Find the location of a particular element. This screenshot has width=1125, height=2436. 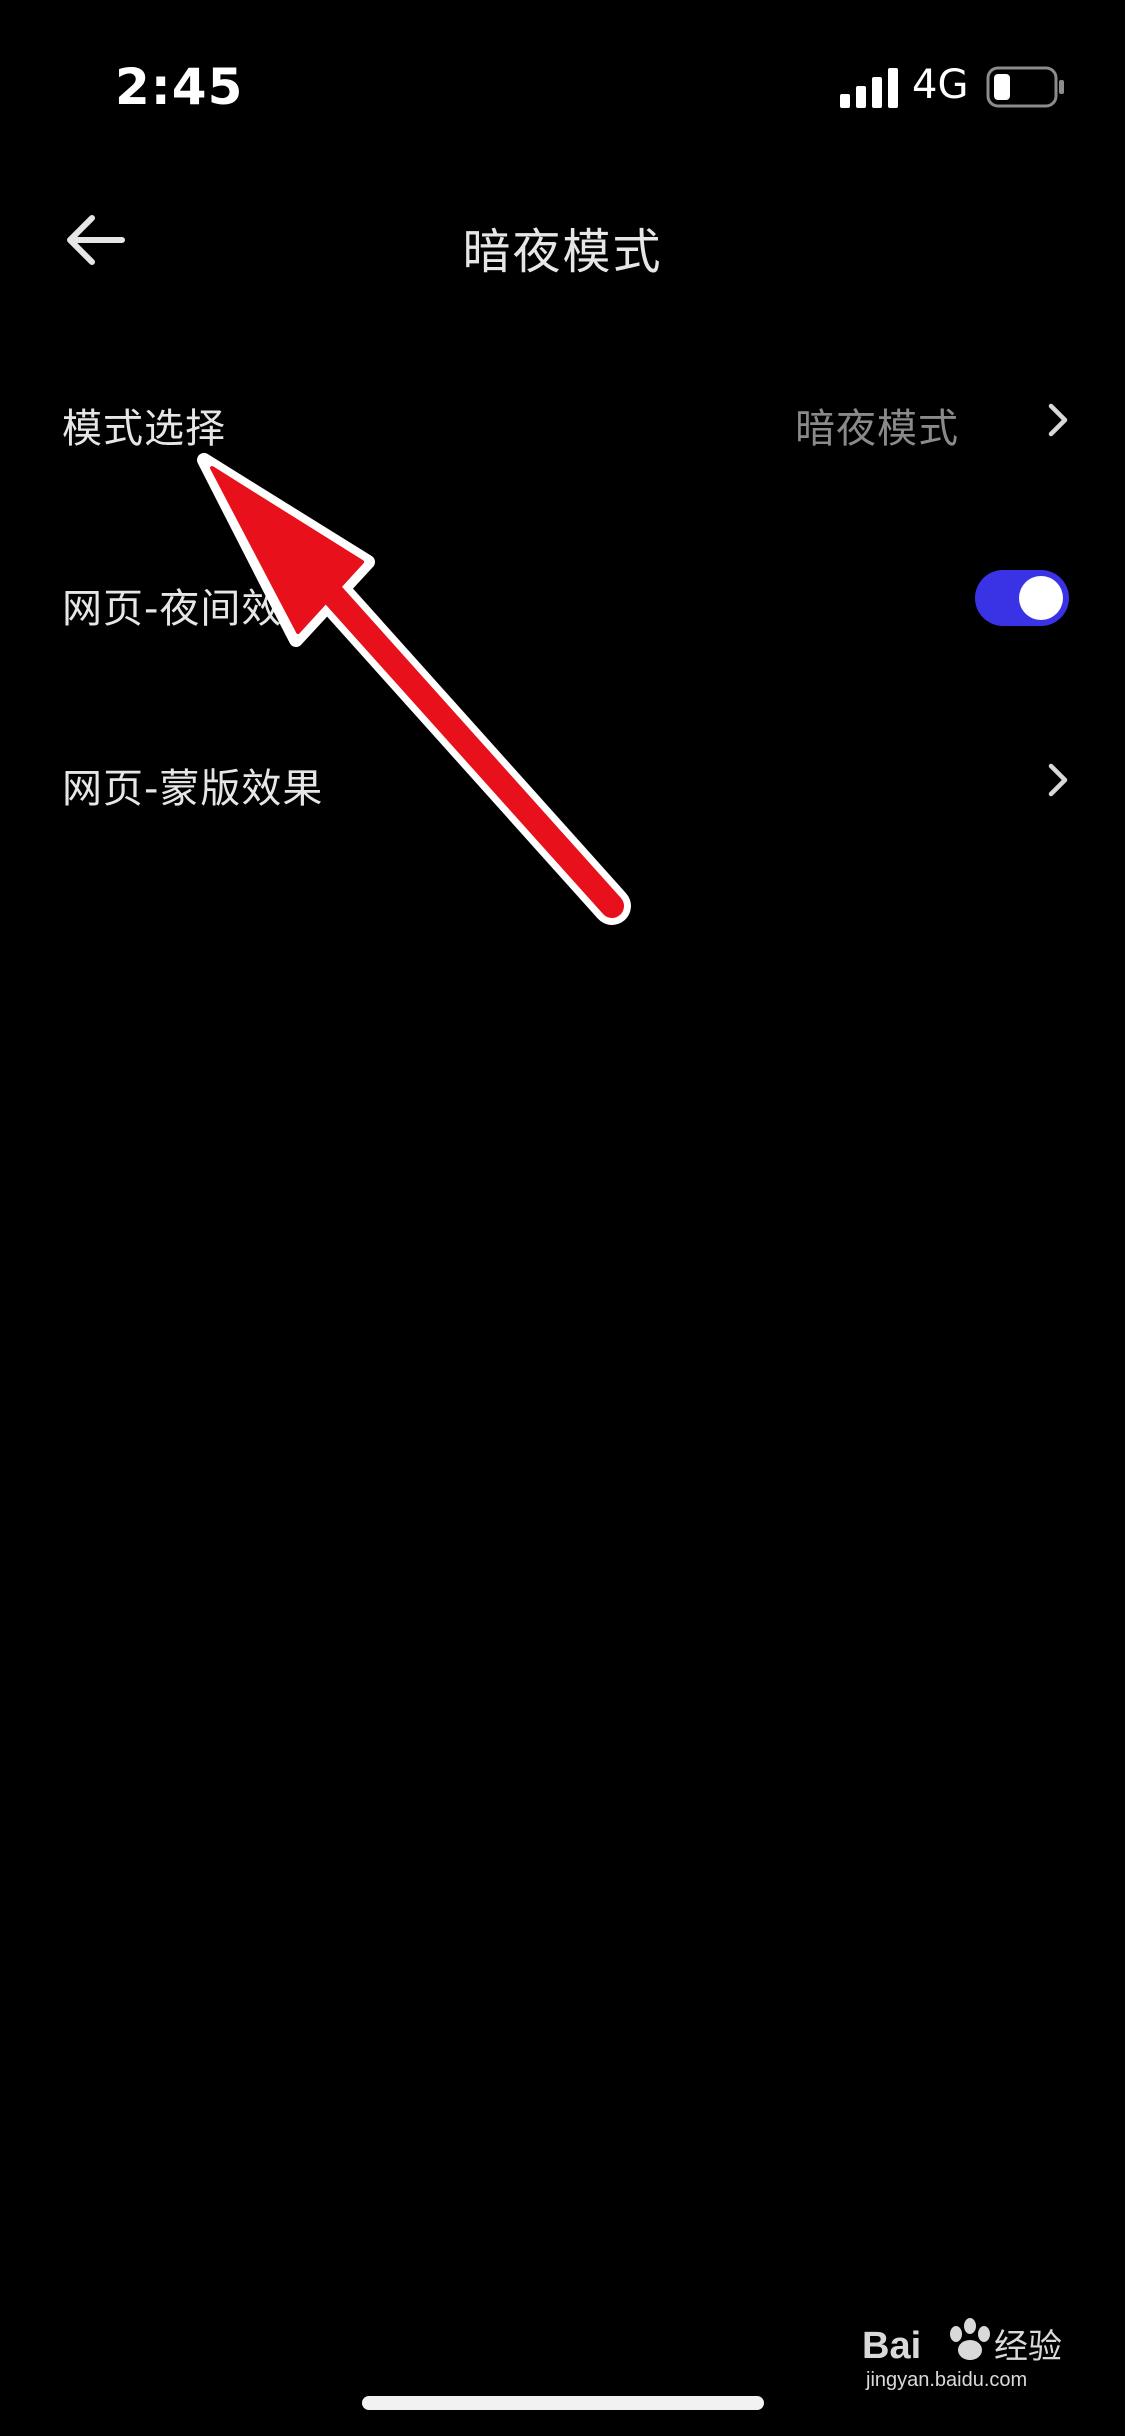

battery-icon is located at coordinates (1025, 87).